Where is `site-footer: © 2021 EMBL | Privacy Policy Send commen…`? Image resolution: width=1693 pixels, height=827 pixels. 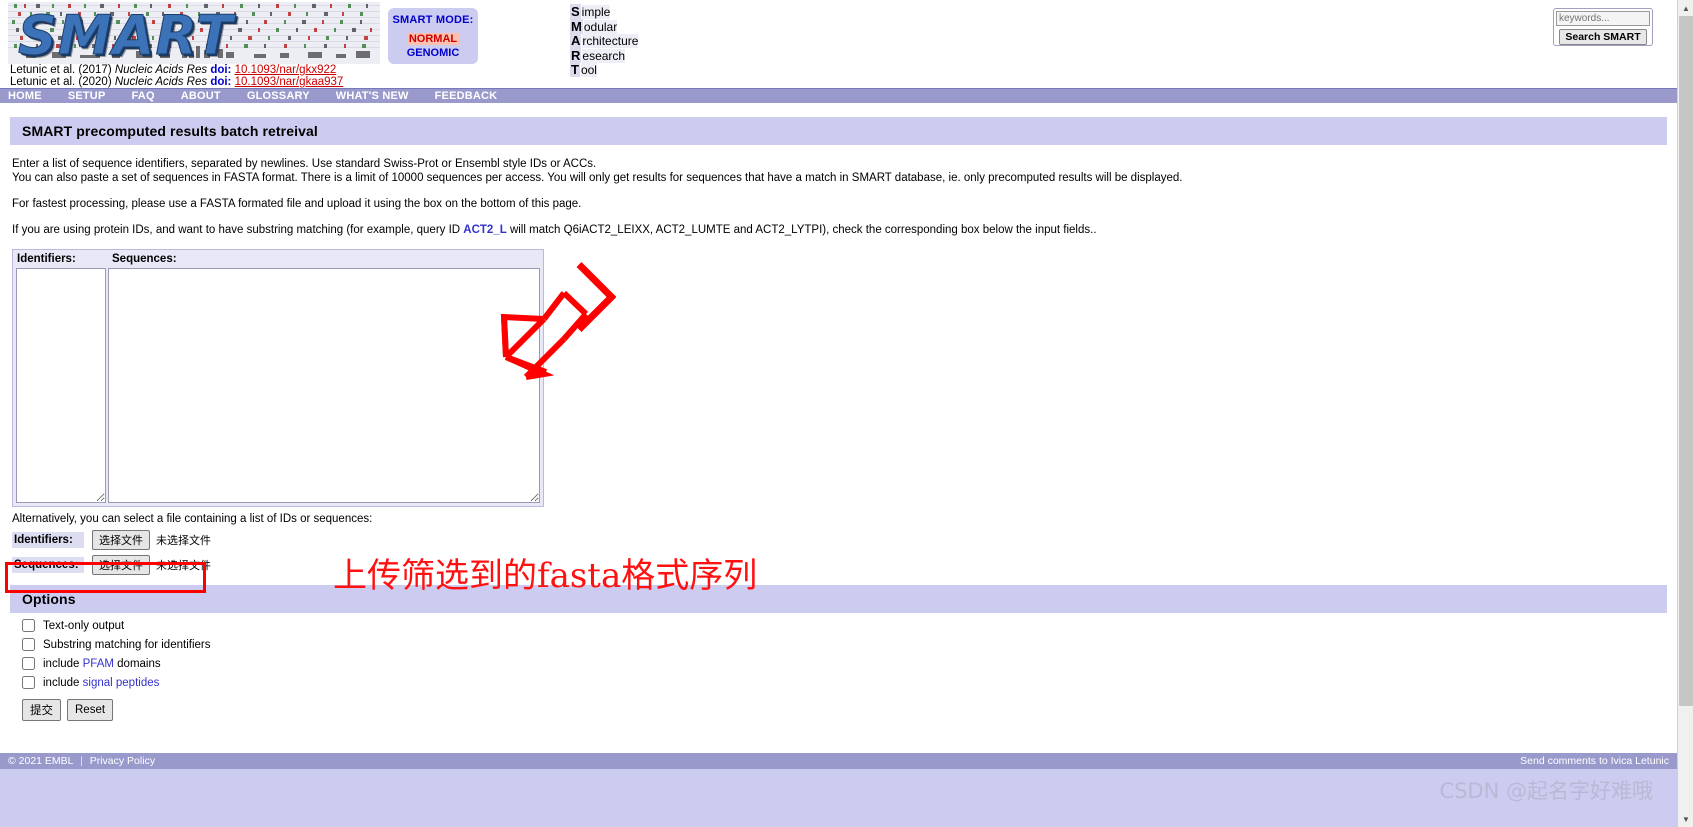
site-footer: © 2021 EMBL | Privacy Policy Send commen… is located at coordinates (838, 761).